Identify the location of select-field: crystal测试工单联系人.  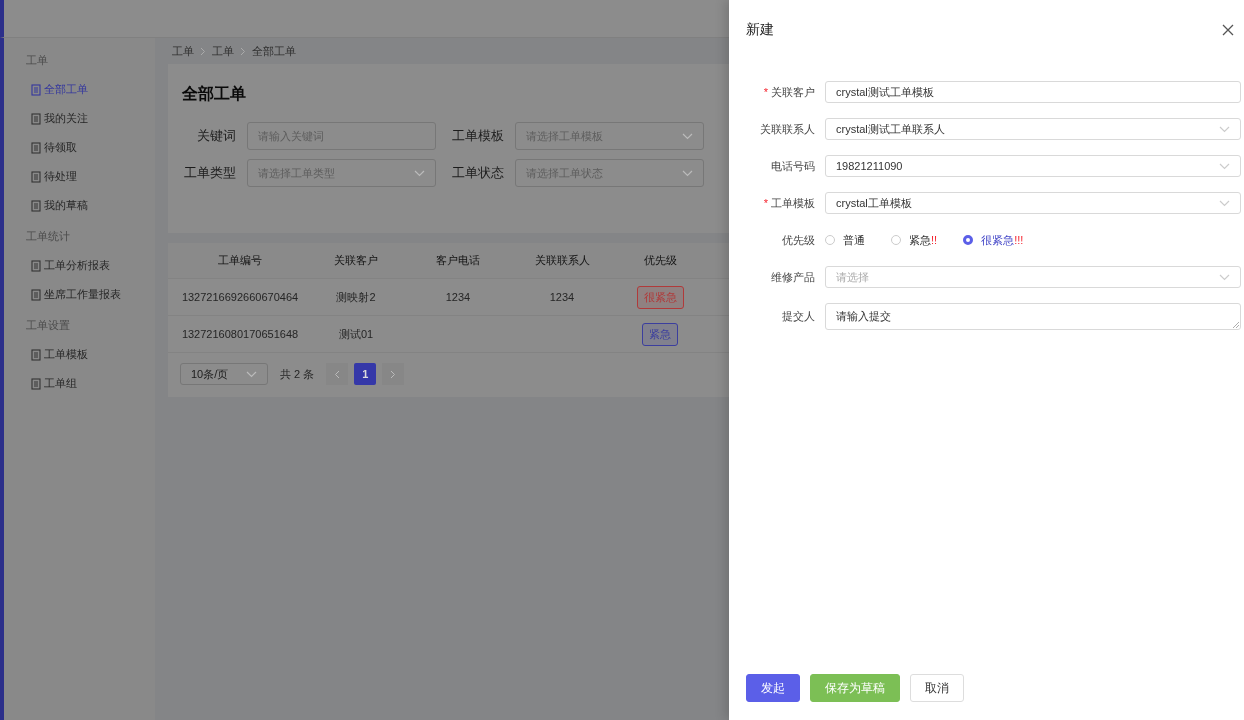
(1033, 129).